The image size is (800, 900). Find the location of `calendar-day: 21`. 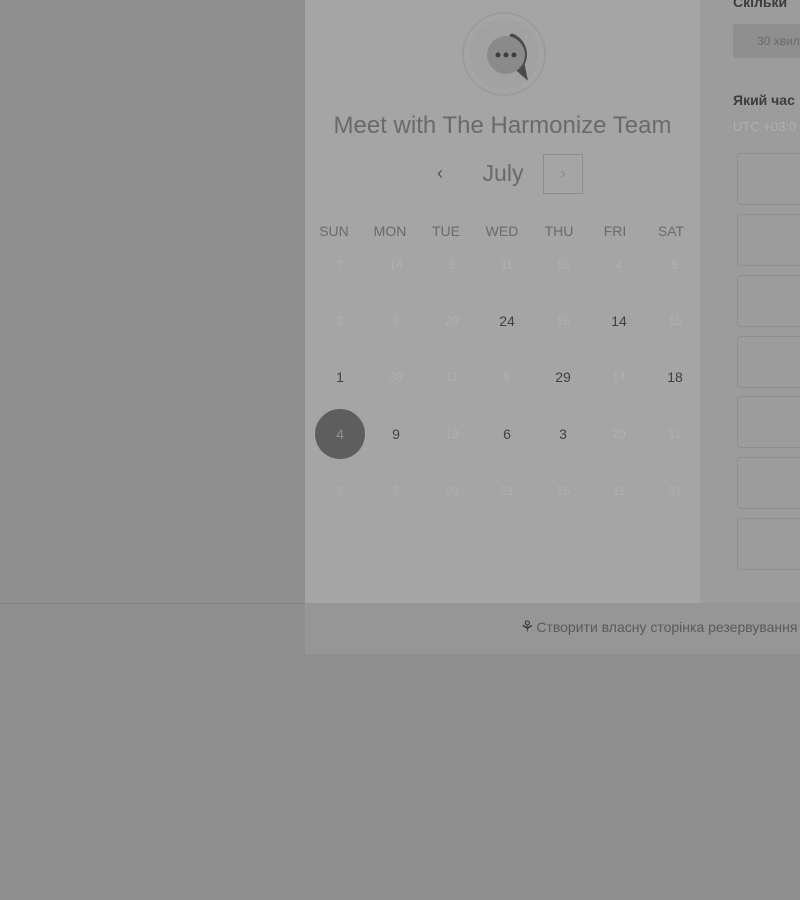

calendar-day: 21 is located at coordinates (507, 491).